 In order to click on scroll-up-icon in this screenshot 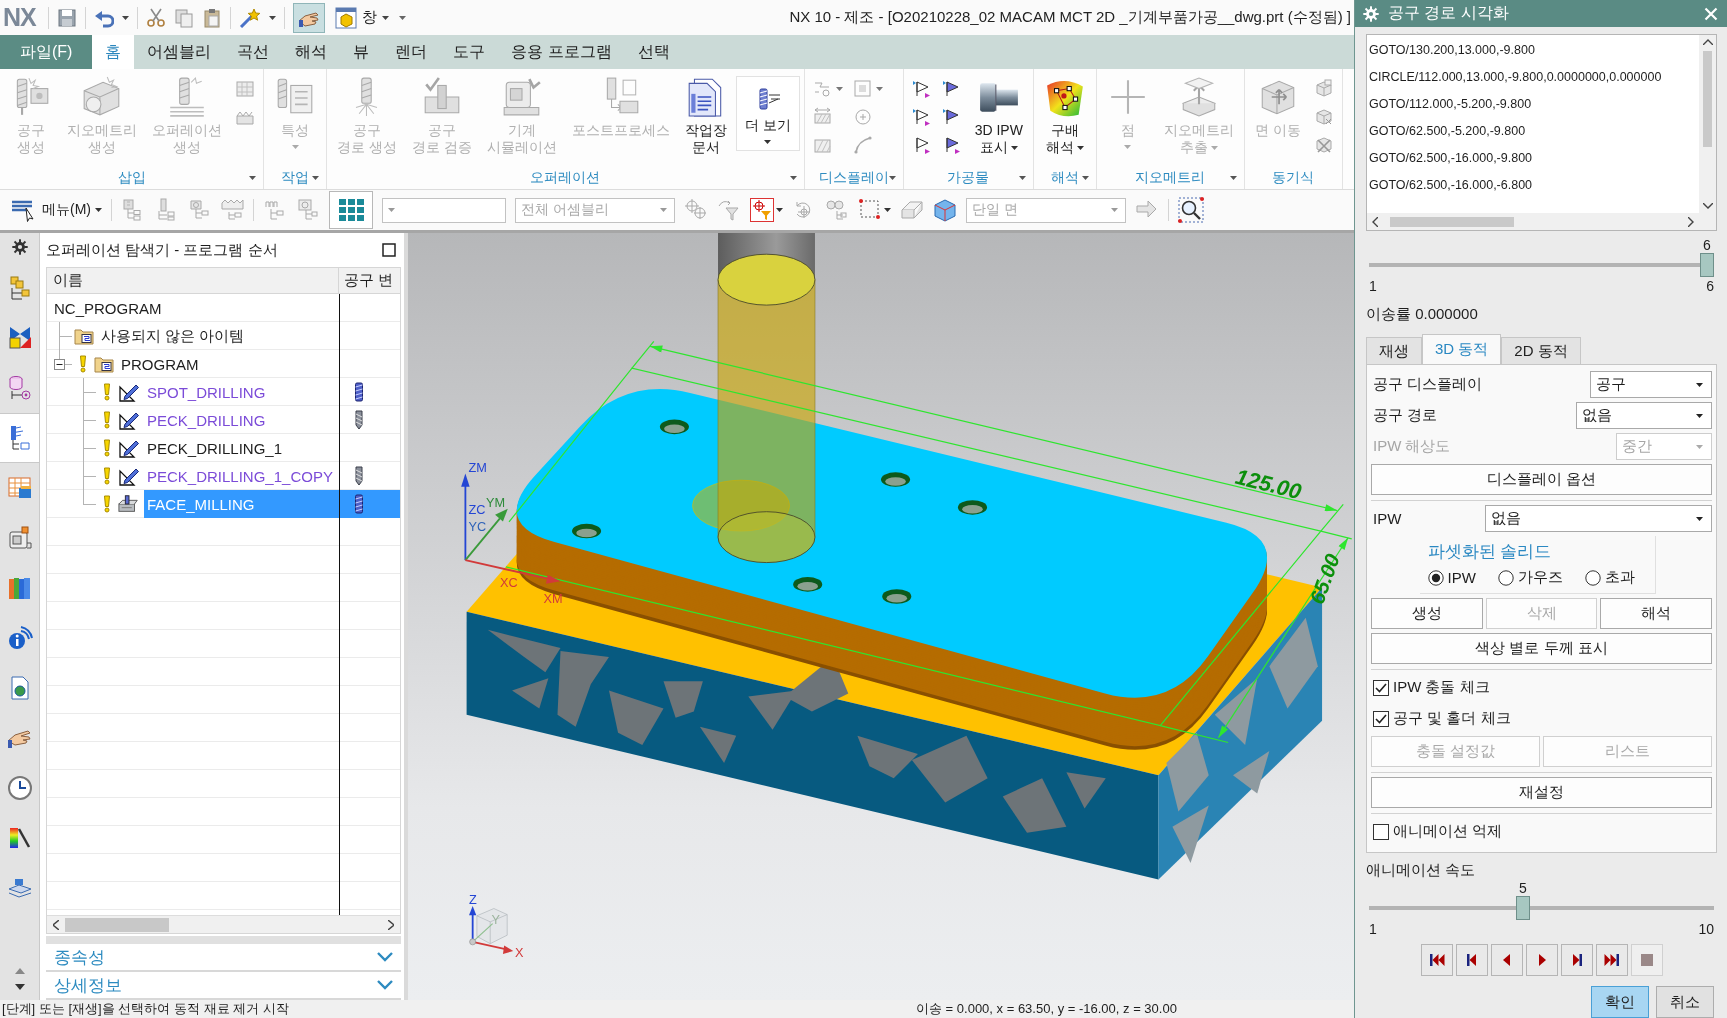, I will do `click(19, 971)`.